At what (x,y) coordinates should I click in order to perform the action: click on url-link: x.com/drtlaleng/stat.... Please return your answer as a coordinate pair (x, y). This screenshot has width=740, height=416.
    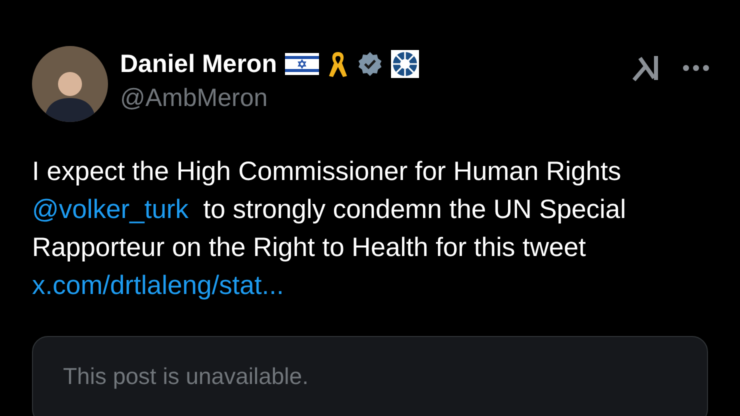
    Looking at the image, I should click on (158, 285).